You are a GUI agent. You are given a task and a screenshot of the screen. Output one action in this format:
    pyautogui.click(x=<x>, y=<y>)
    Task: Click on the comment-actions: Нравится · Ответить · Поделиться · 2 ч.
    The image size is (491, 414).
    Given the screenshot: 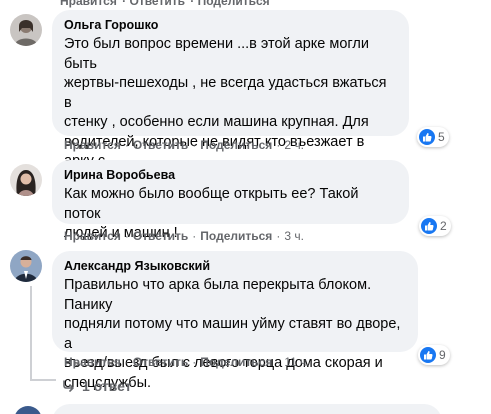 What is the action you would take?
    pyautogui.click(x=184, y=145)
    